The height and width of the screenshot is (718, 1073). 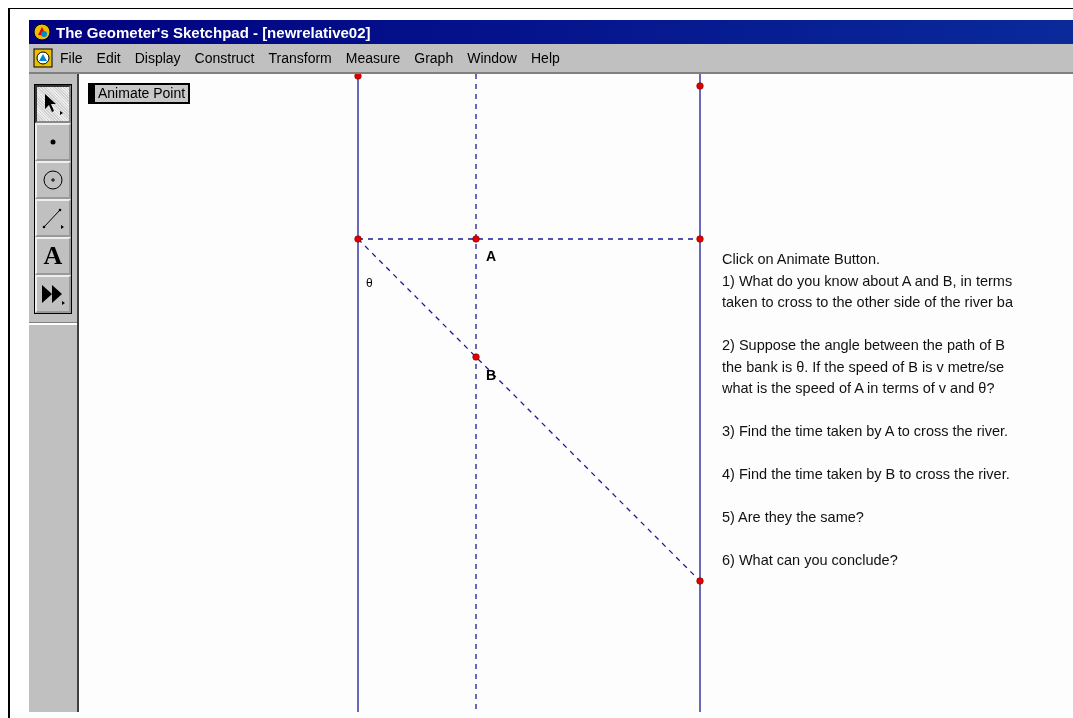 I want to click on select-tool-button, so click(x=53, y=104).